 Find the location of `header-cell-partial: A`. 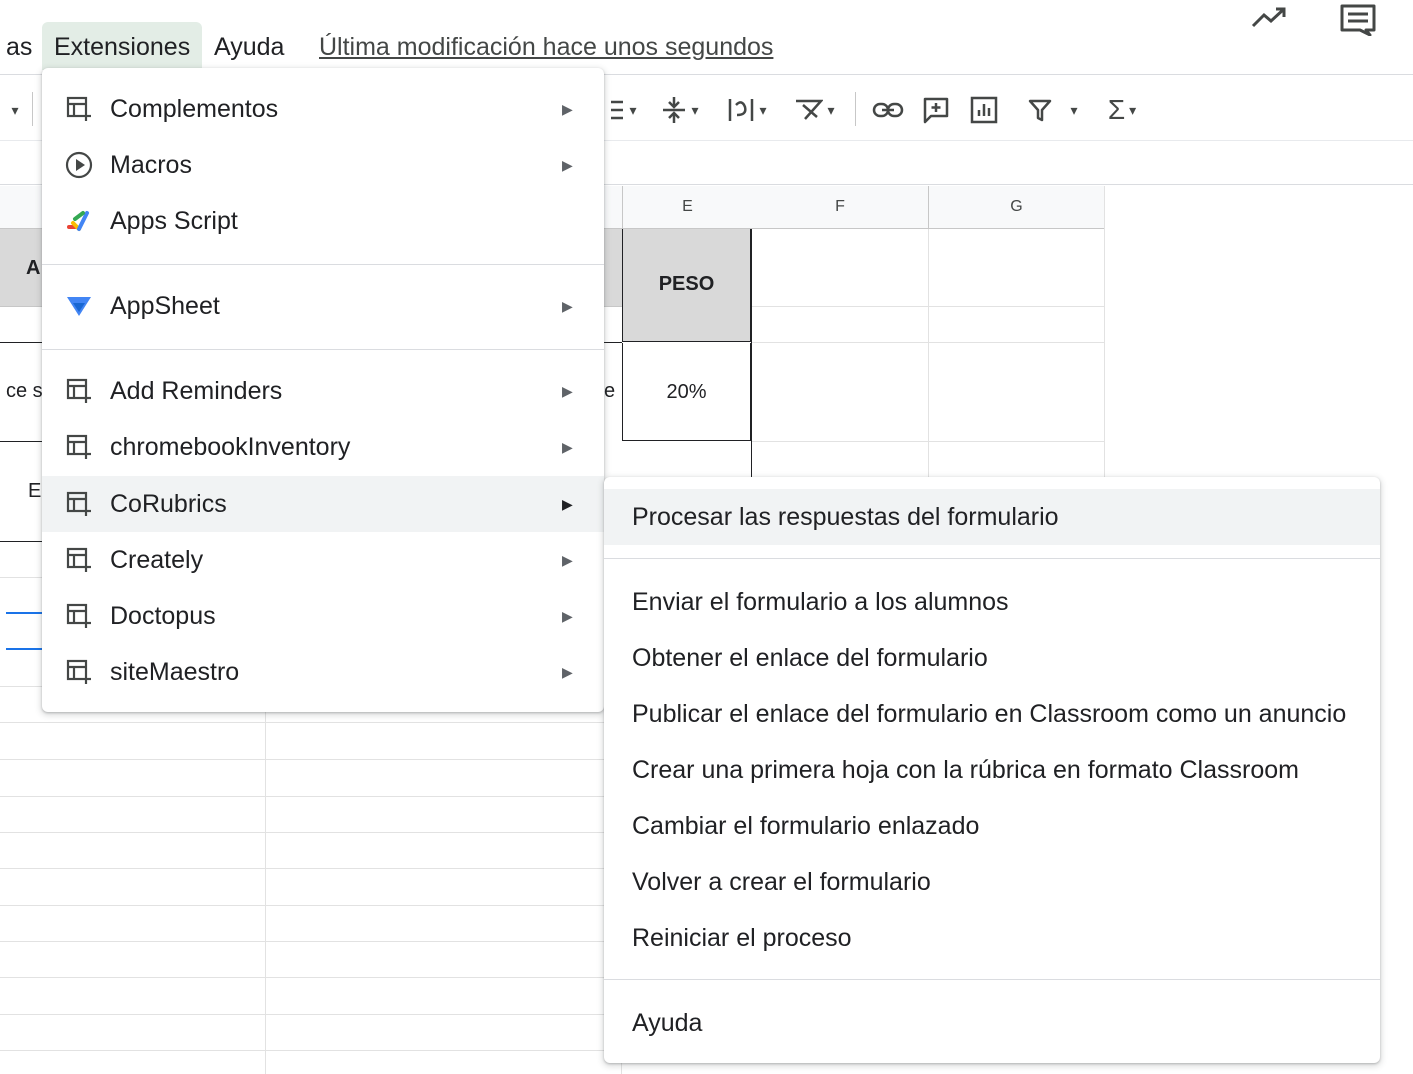

header-cell-partial: A is located at coordinates (21, 268).